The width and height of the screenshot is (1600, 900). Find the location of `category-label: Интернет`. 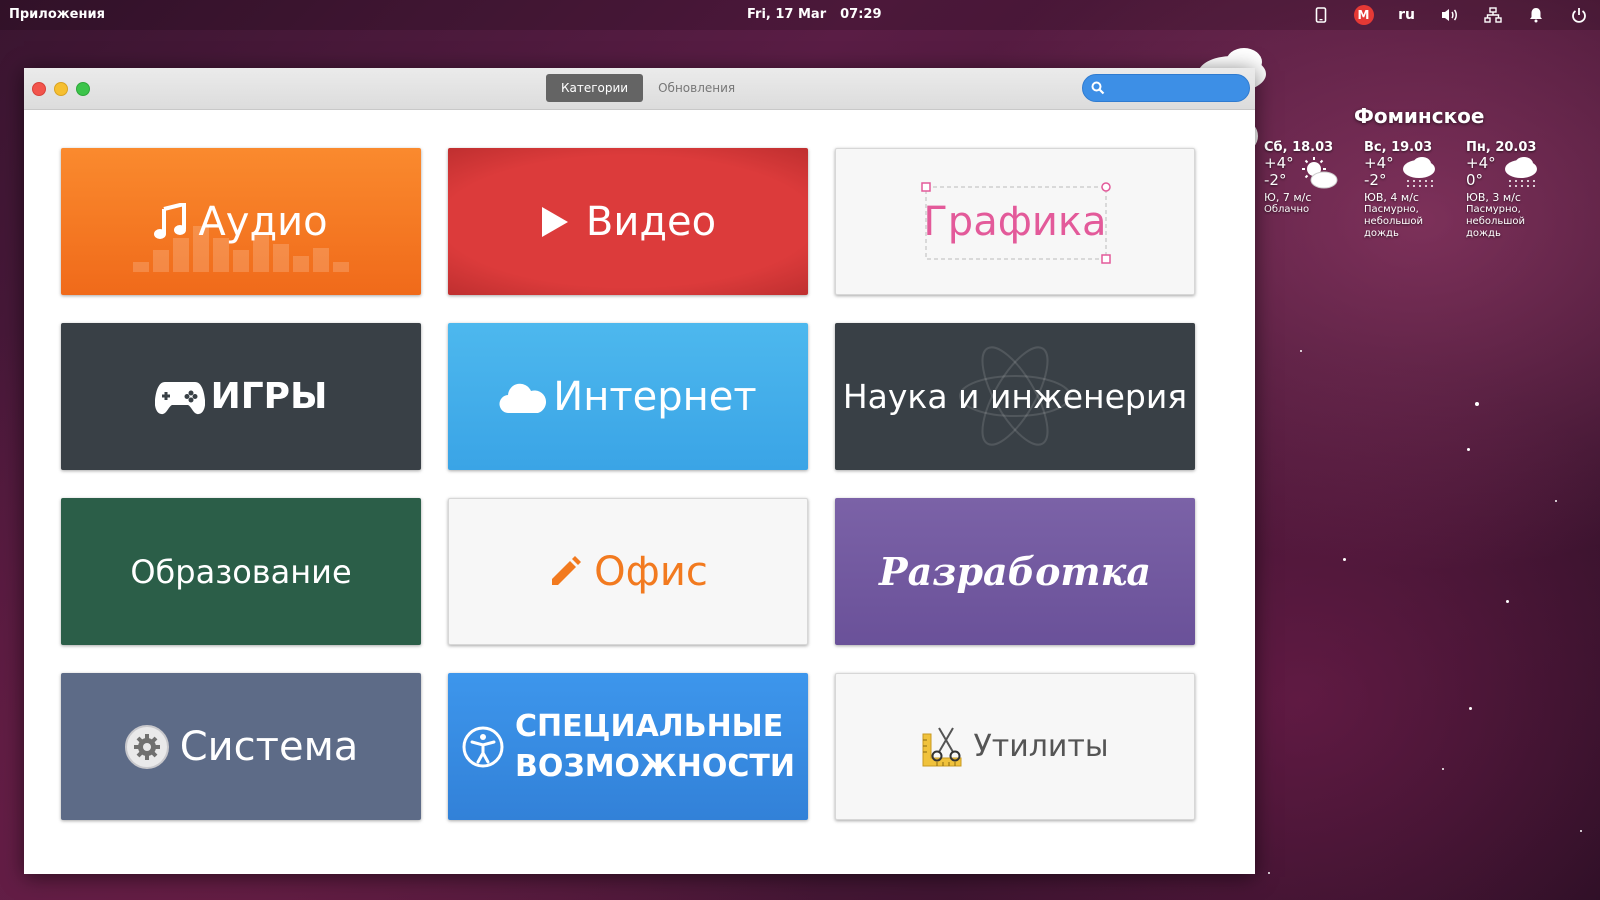

category-label: Интернет is located at coordinates (655, 396).